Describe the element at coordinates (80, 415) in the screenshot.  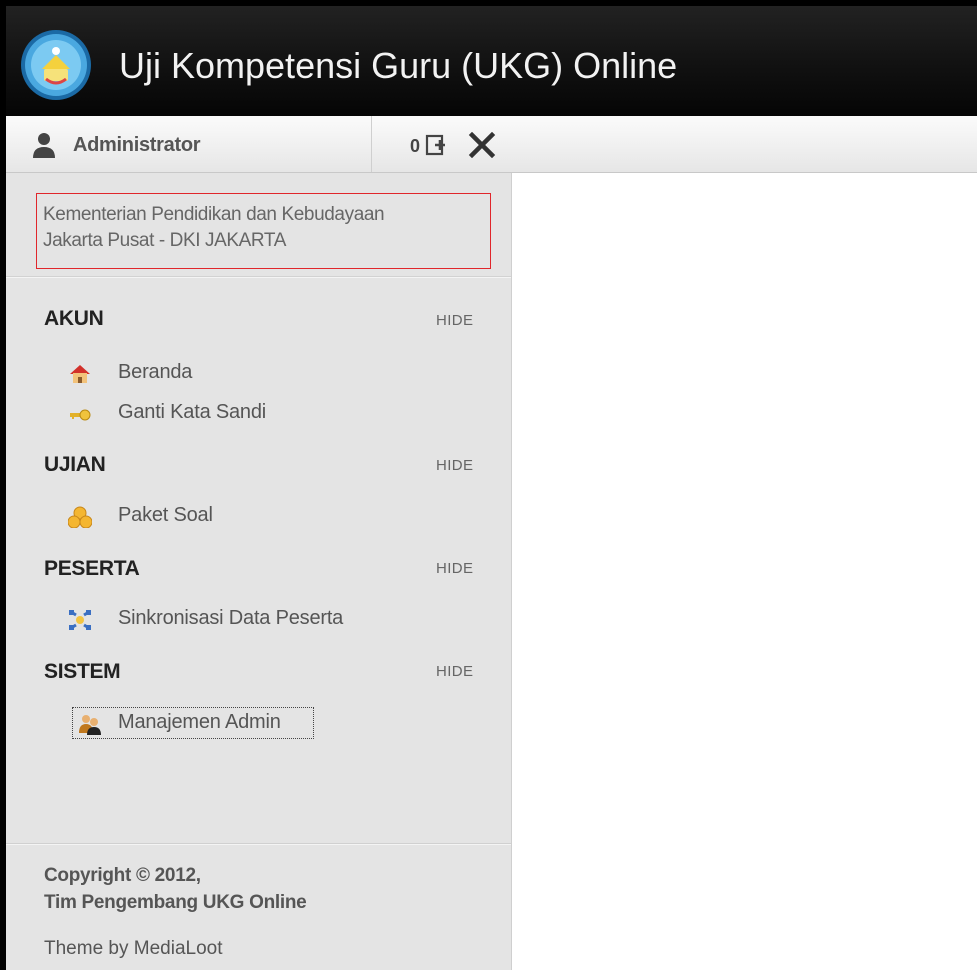
I see `key-icon` at that location.